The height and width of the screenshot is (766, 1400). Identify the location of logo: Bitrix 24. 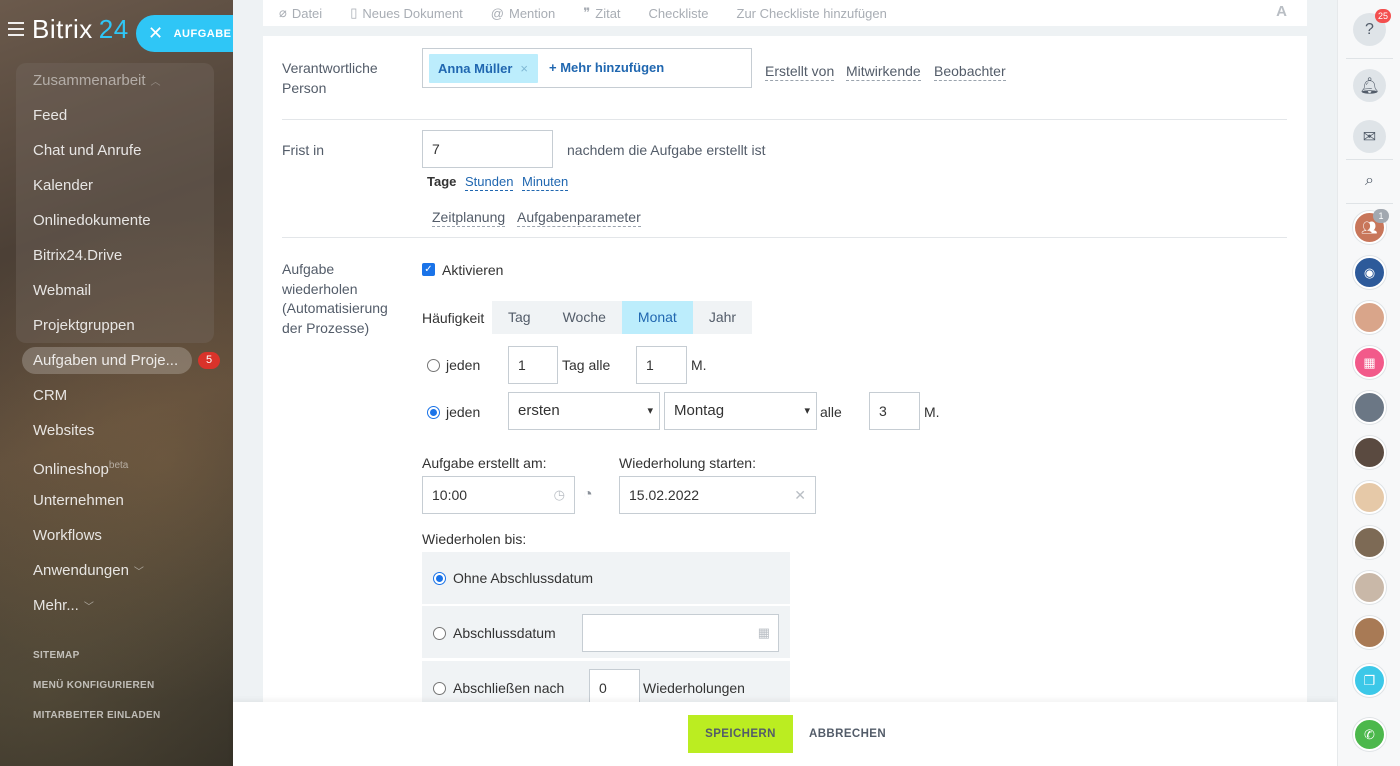
(80, 29).